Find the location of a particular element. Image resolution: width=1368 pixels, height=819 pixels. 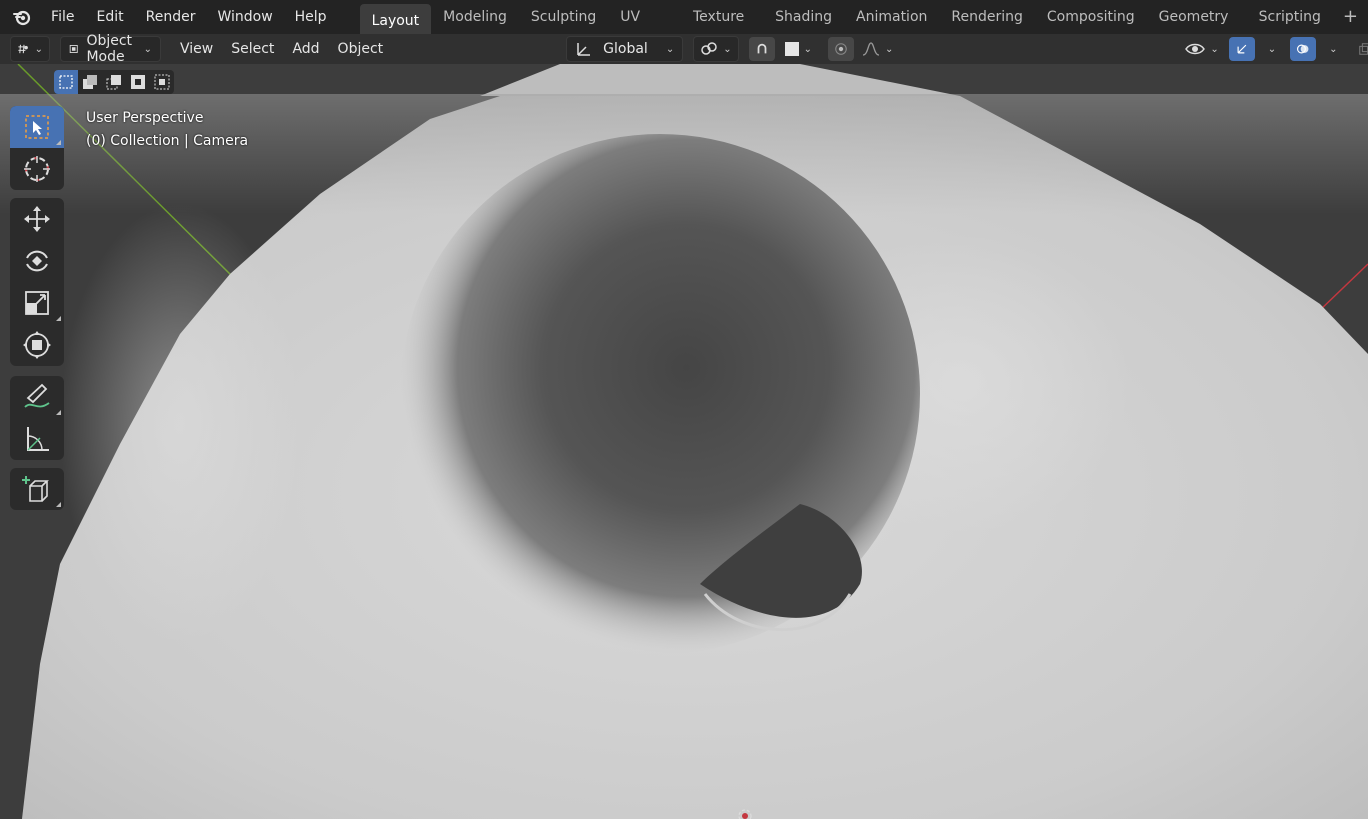

menu-select: Select is located at coordinates (252, 49).